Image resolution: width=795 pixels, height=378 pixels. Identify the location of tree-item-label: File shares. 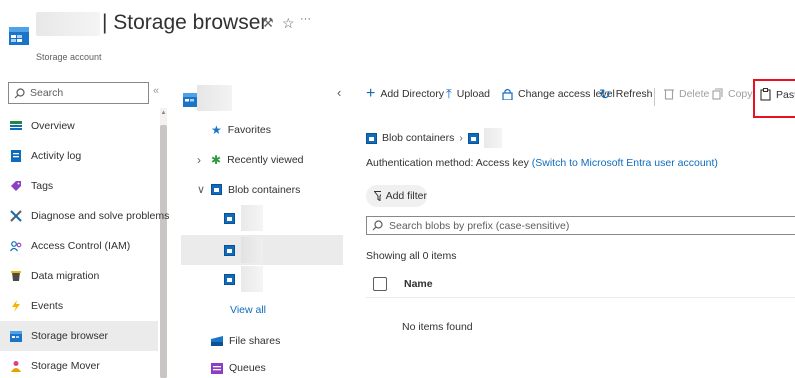
(255, 341).